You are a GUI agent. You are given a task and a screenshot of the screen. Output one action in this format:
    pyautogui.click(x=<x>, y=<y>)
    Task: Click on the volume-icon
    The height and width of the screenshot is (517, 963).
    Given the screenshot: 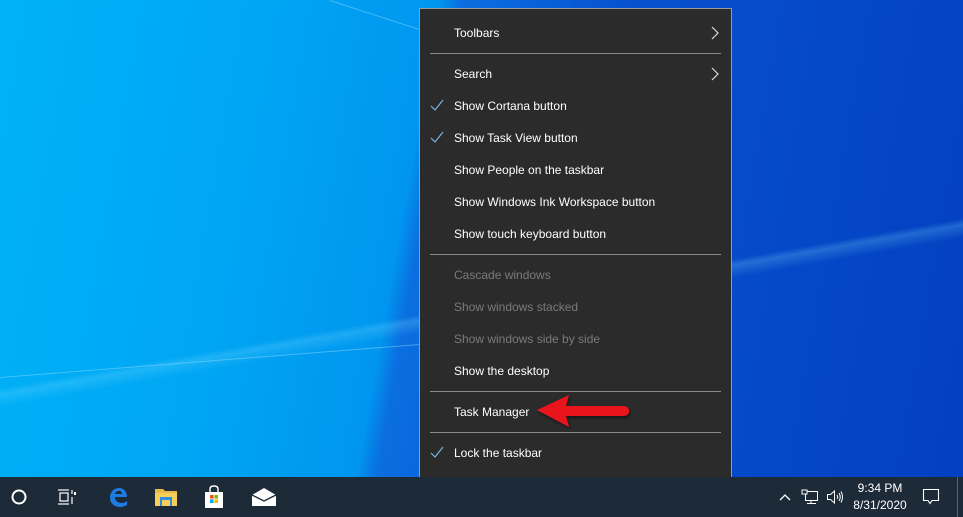 What is the action you would take?
    pyautogui.click(x=835, y=497)
    